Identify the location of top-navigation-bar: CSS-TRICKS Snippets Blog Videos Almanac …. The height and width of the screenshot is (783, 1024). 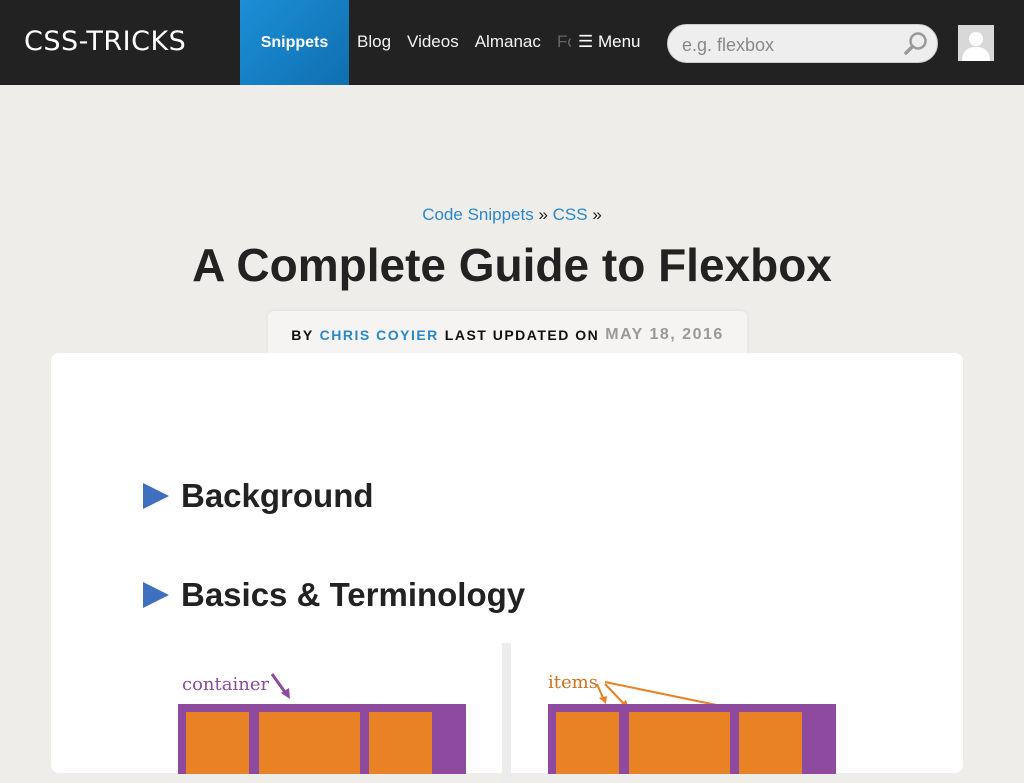
(512, 42).